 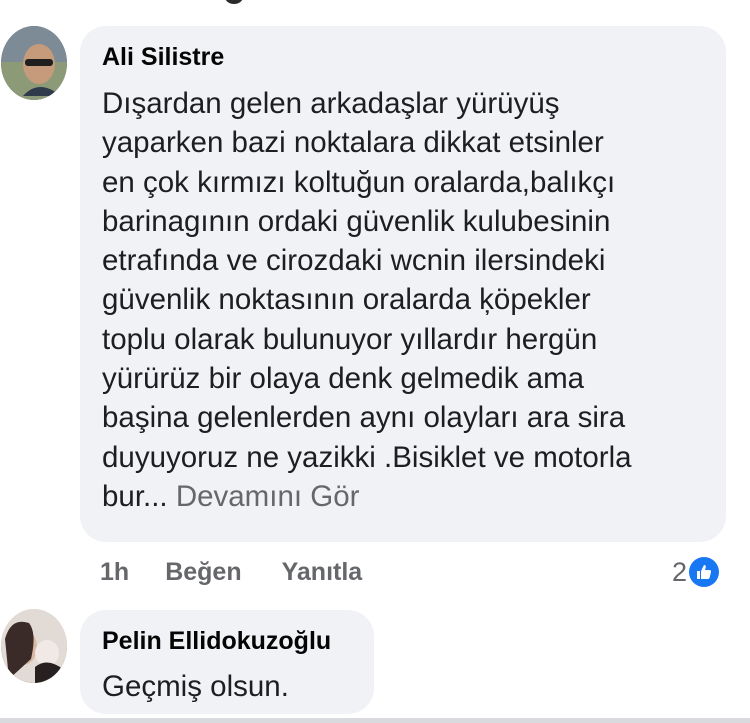 What do you see at coordinates (704, 572) in the screenshot?
I see `like-icon` at bounding box center [704, 572].